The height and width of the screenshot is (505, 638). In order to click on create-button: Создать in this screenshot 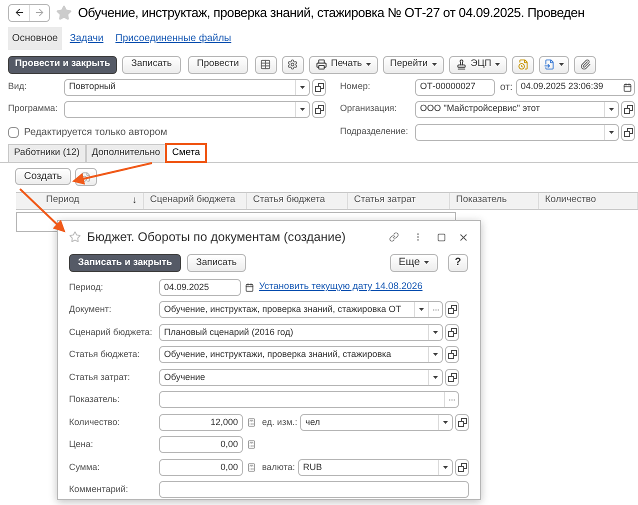, I will do `click(43, 176)`.